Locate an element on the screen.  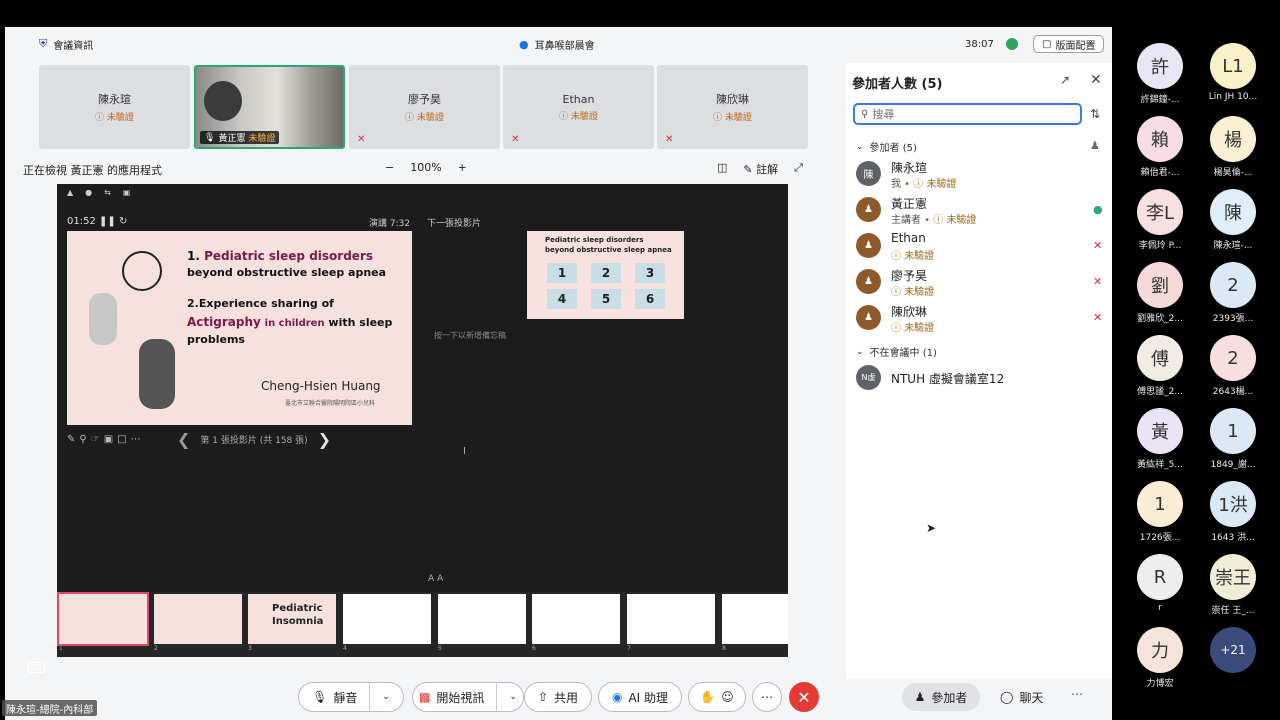
participant-name: 陳永瑄 is located at coordinates (114, 99).